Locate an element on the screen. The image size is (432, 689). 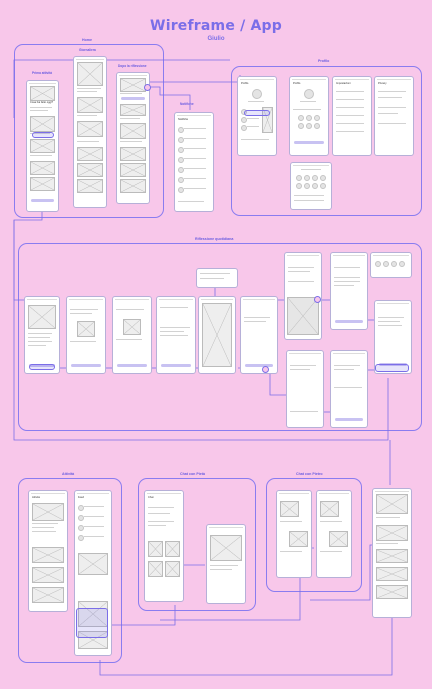
phone-home-copy is located at coordinates (392, 553).